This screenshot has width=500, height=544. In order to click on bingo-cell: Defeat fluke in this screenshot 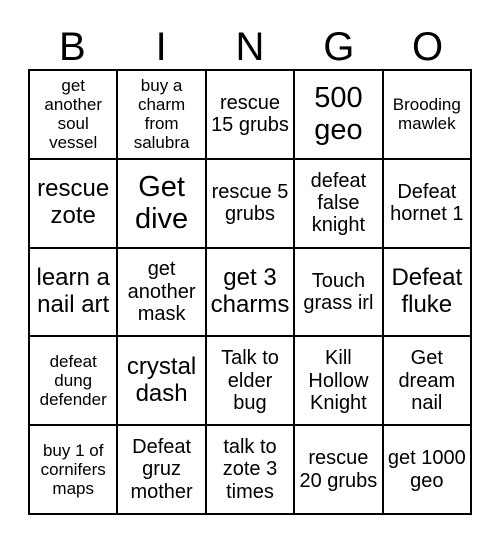, I will do `click(427, 293)`.